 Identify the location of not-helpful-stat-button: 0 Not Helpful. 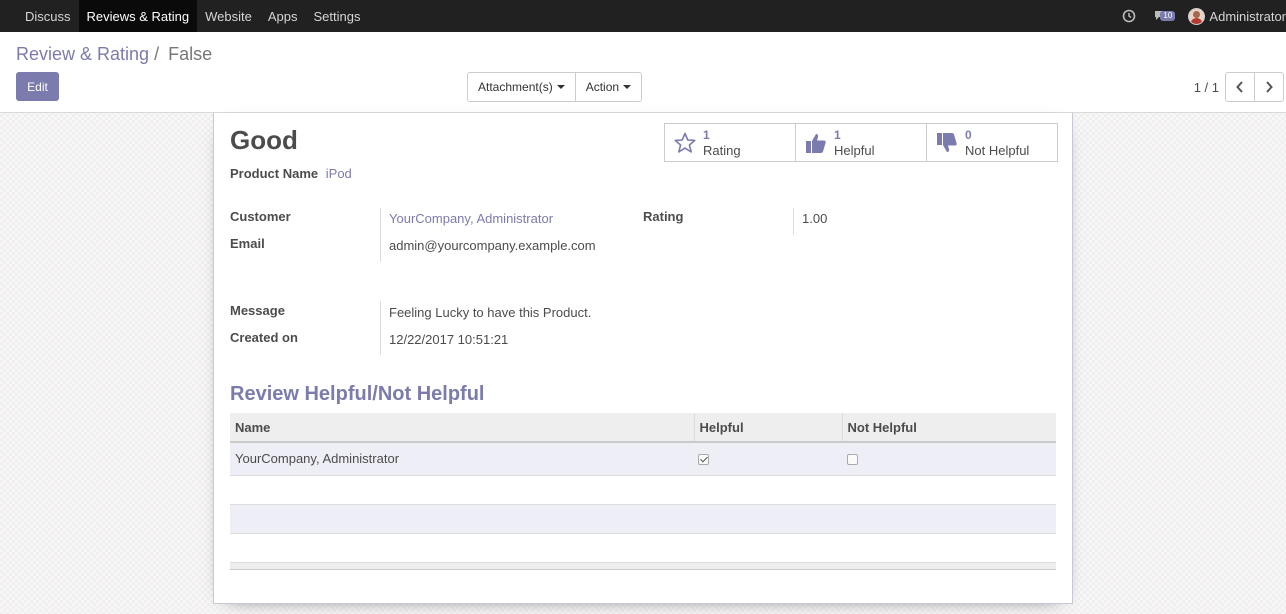
(992, 142).